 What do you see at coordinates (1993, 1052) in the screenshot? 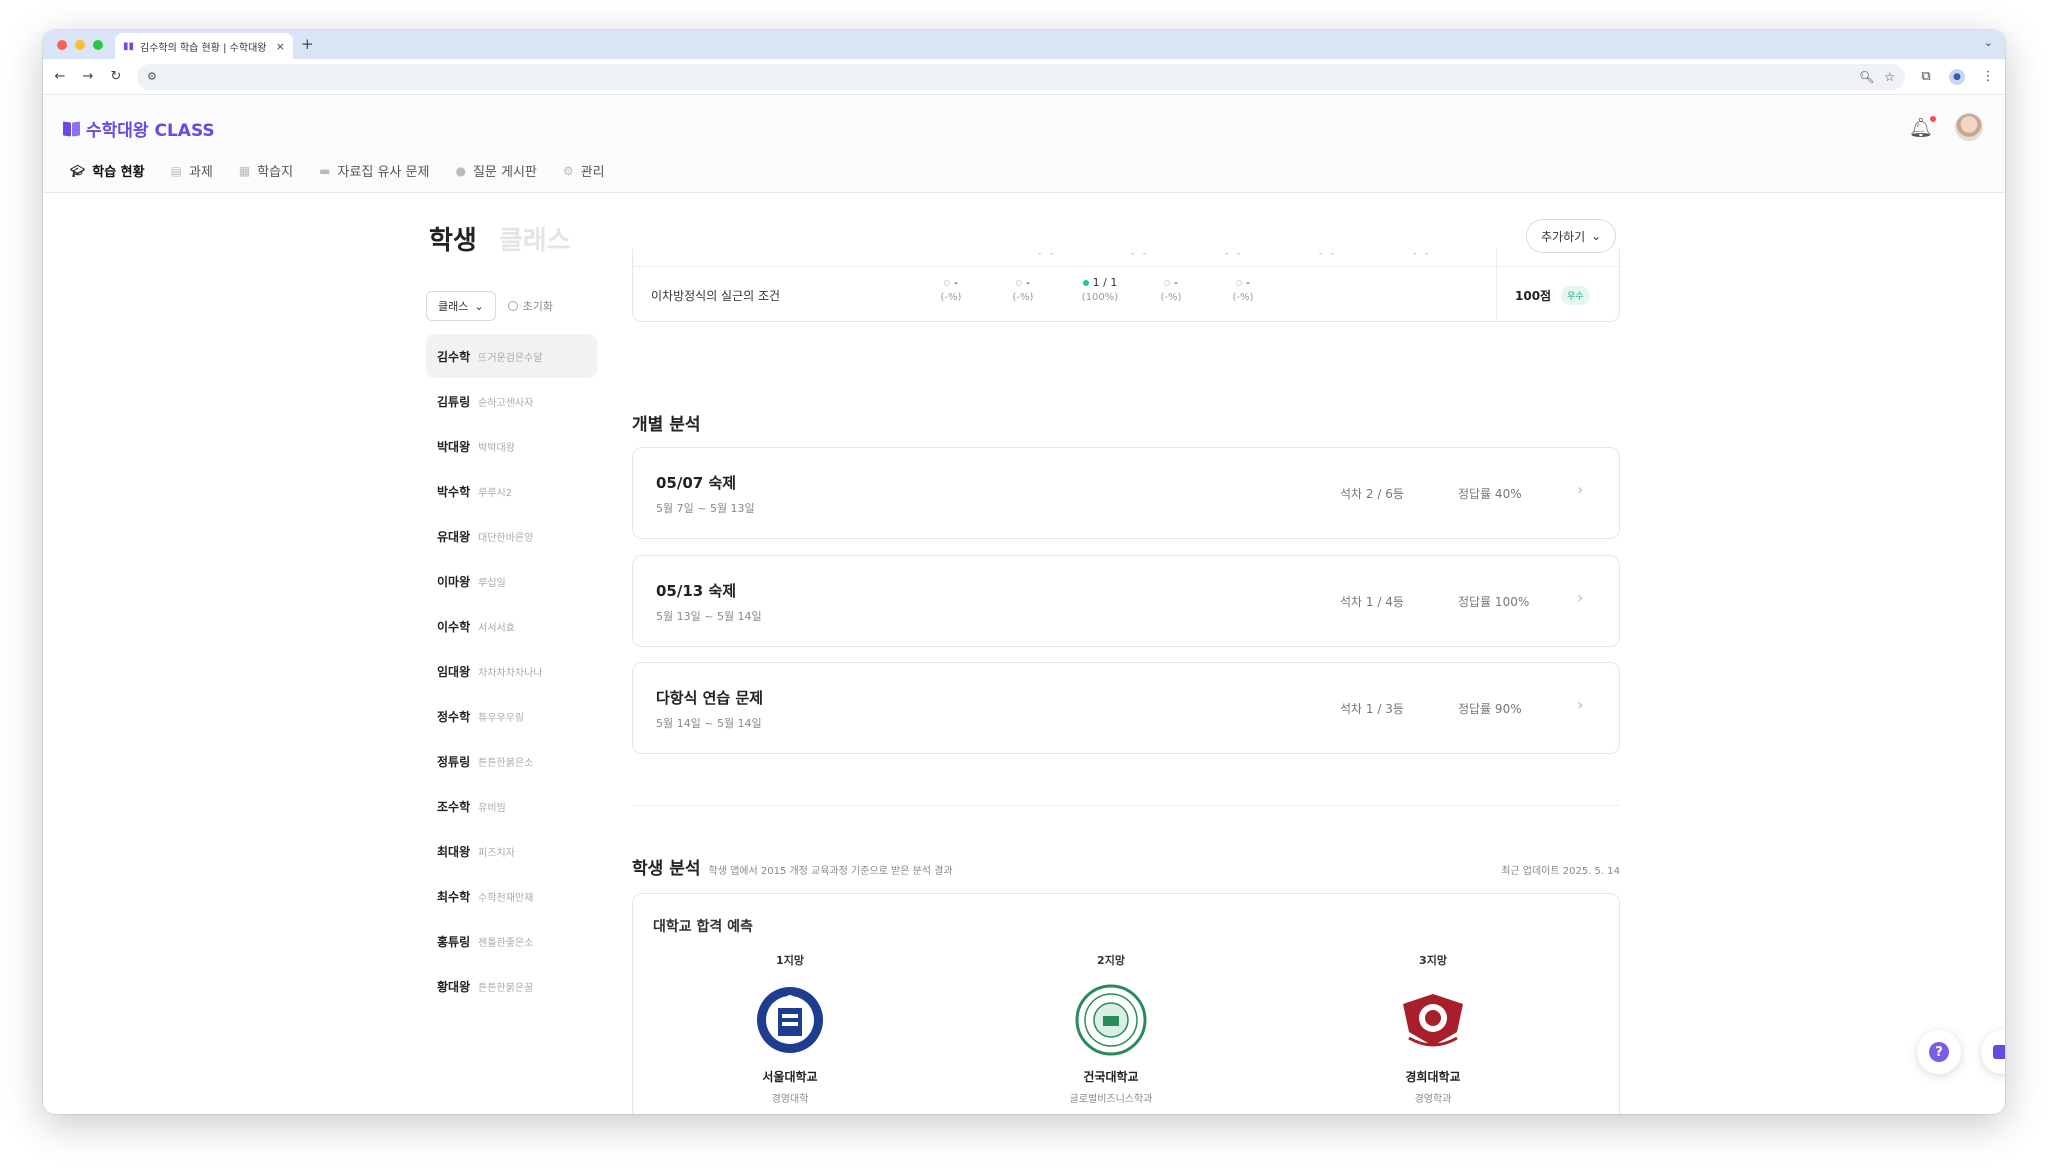
I see `message-button` at bounding box center [1993, 1052].